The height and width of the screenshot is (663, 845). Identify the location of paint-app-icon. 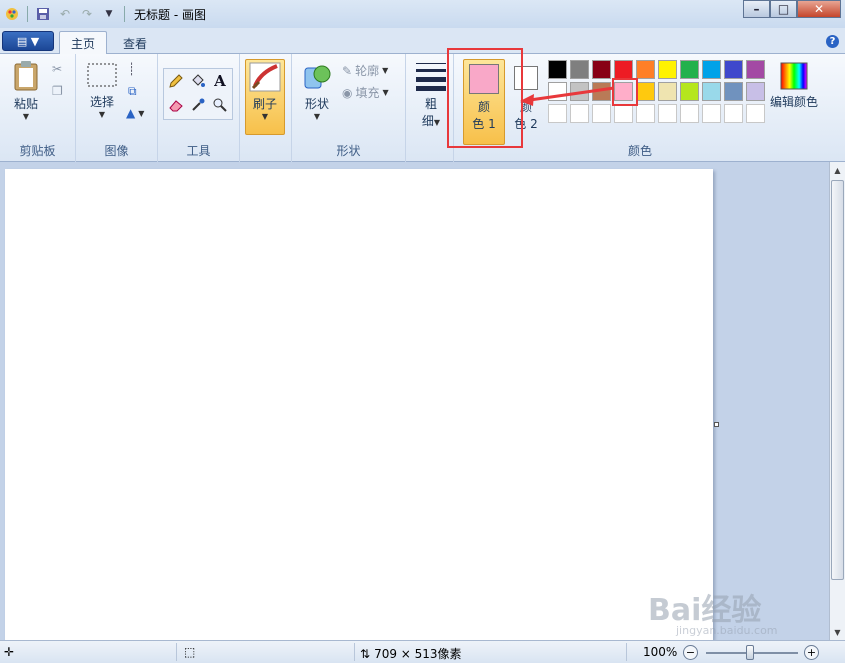
(12, 14).